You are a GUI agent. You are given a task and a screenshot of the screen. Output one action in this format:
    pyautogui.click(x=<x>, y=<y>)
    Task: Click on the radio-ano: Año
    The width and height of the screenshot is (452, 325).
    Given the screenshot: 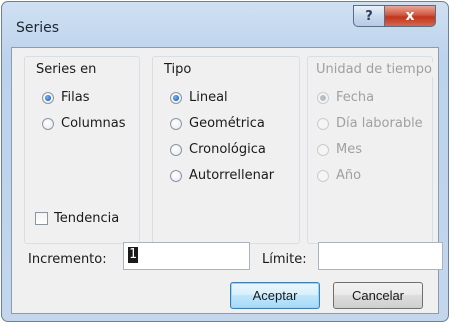 What is the action you would take?
    pyautogui.click(x=339, y=175)
    